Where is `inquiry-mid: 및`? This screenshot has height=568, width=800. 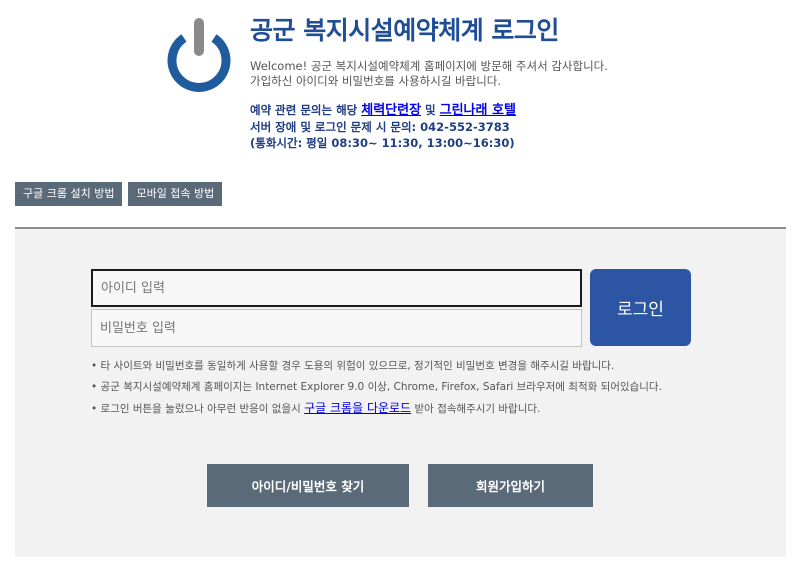 inquiry-mid: 및 is located at coordinates (430, 110).